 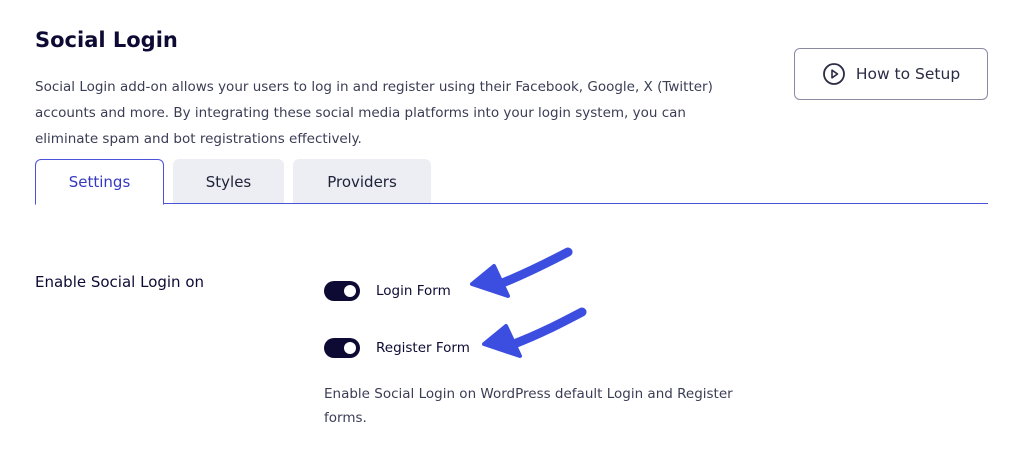 What do you see at coordinates (834, 74) in the screenshot?
I see `play-circle-icon` at bounding box center [834, 74].